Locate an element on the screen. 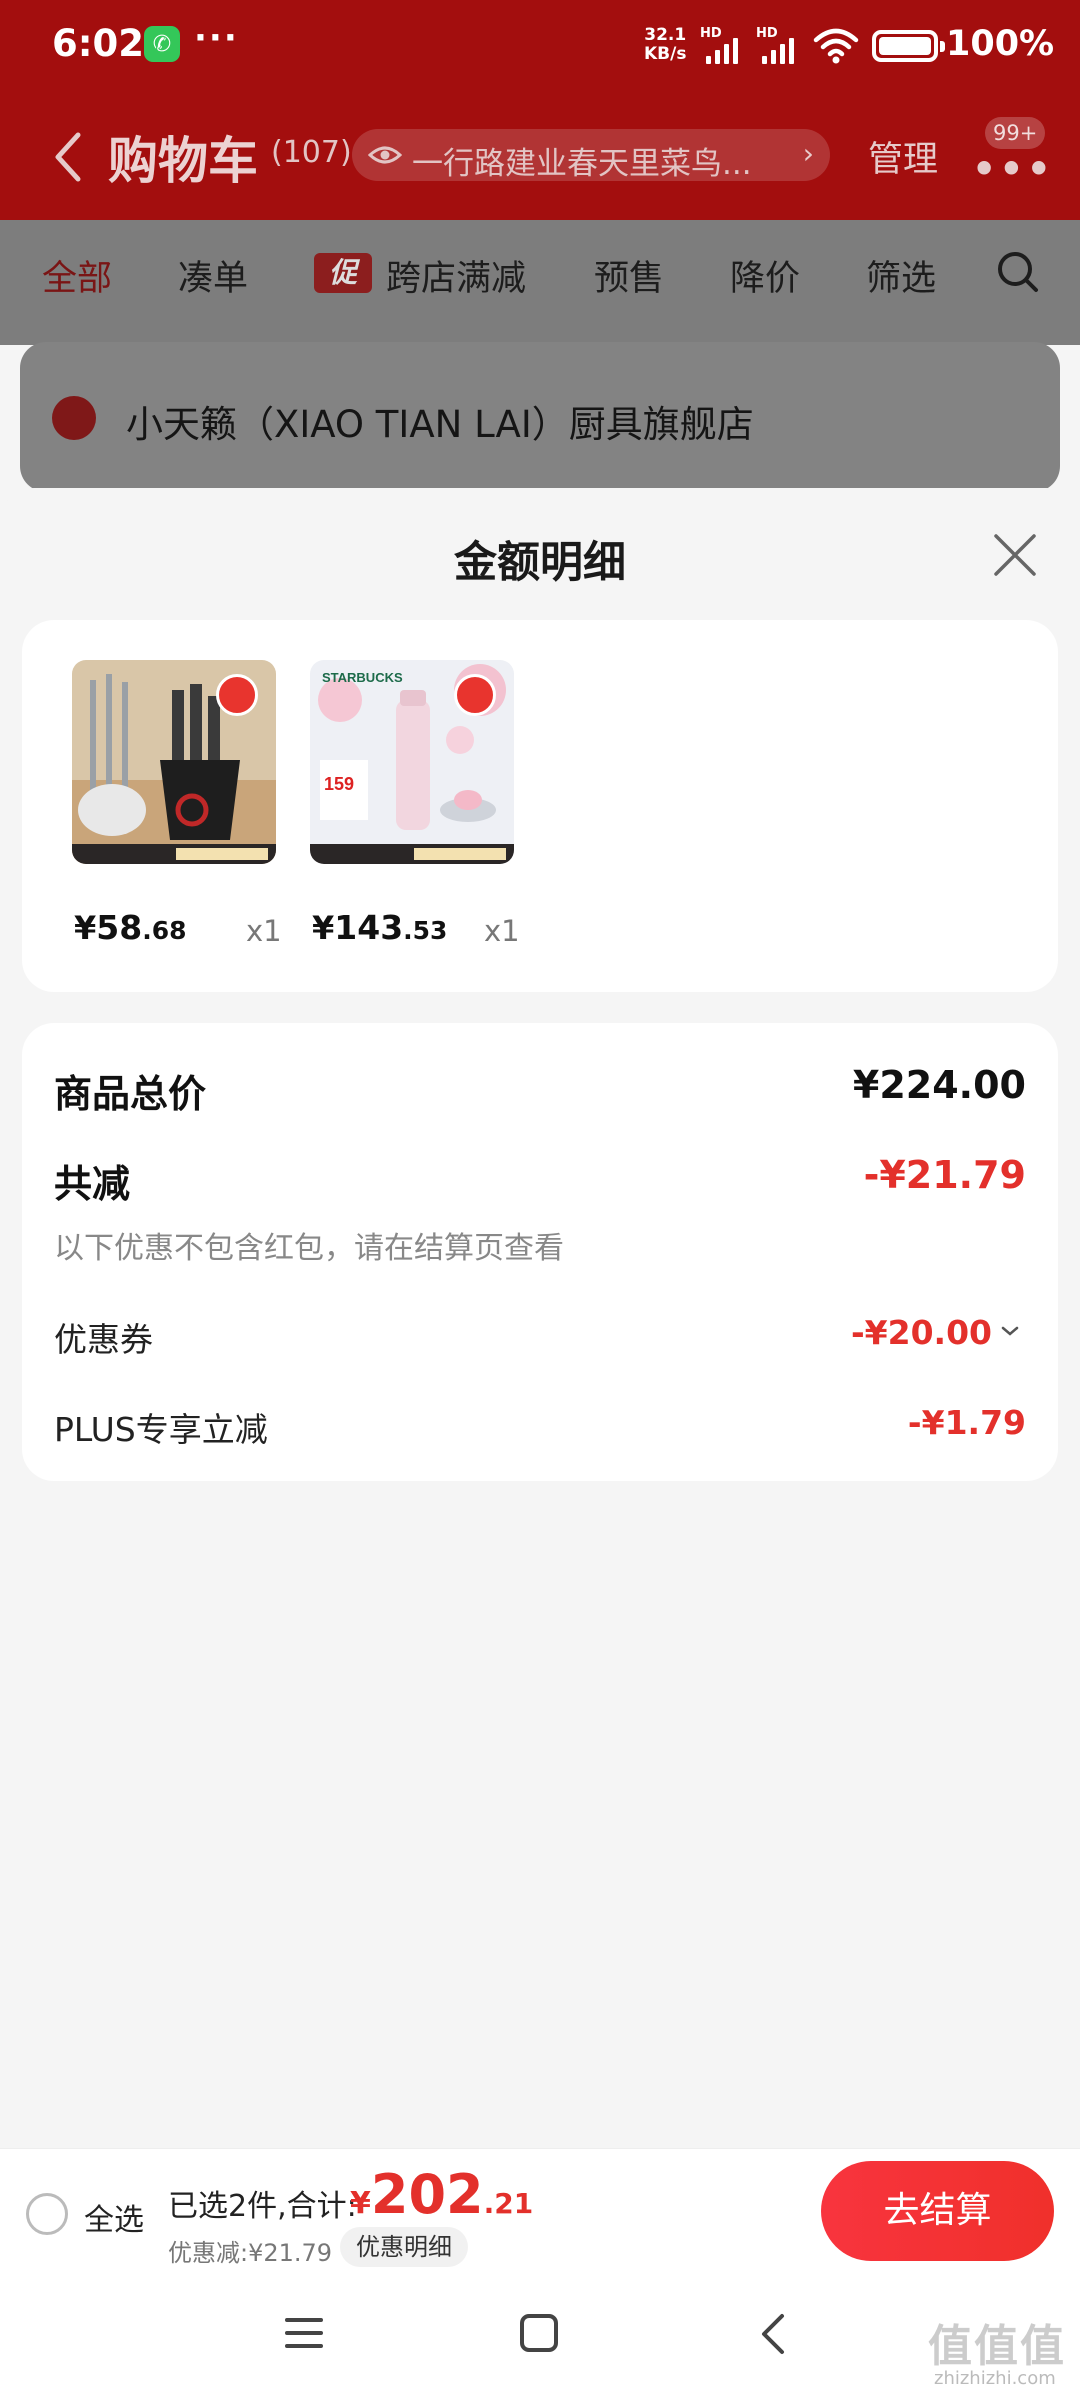  item-price: ¥58.68 is located at coordinates (130, 927).